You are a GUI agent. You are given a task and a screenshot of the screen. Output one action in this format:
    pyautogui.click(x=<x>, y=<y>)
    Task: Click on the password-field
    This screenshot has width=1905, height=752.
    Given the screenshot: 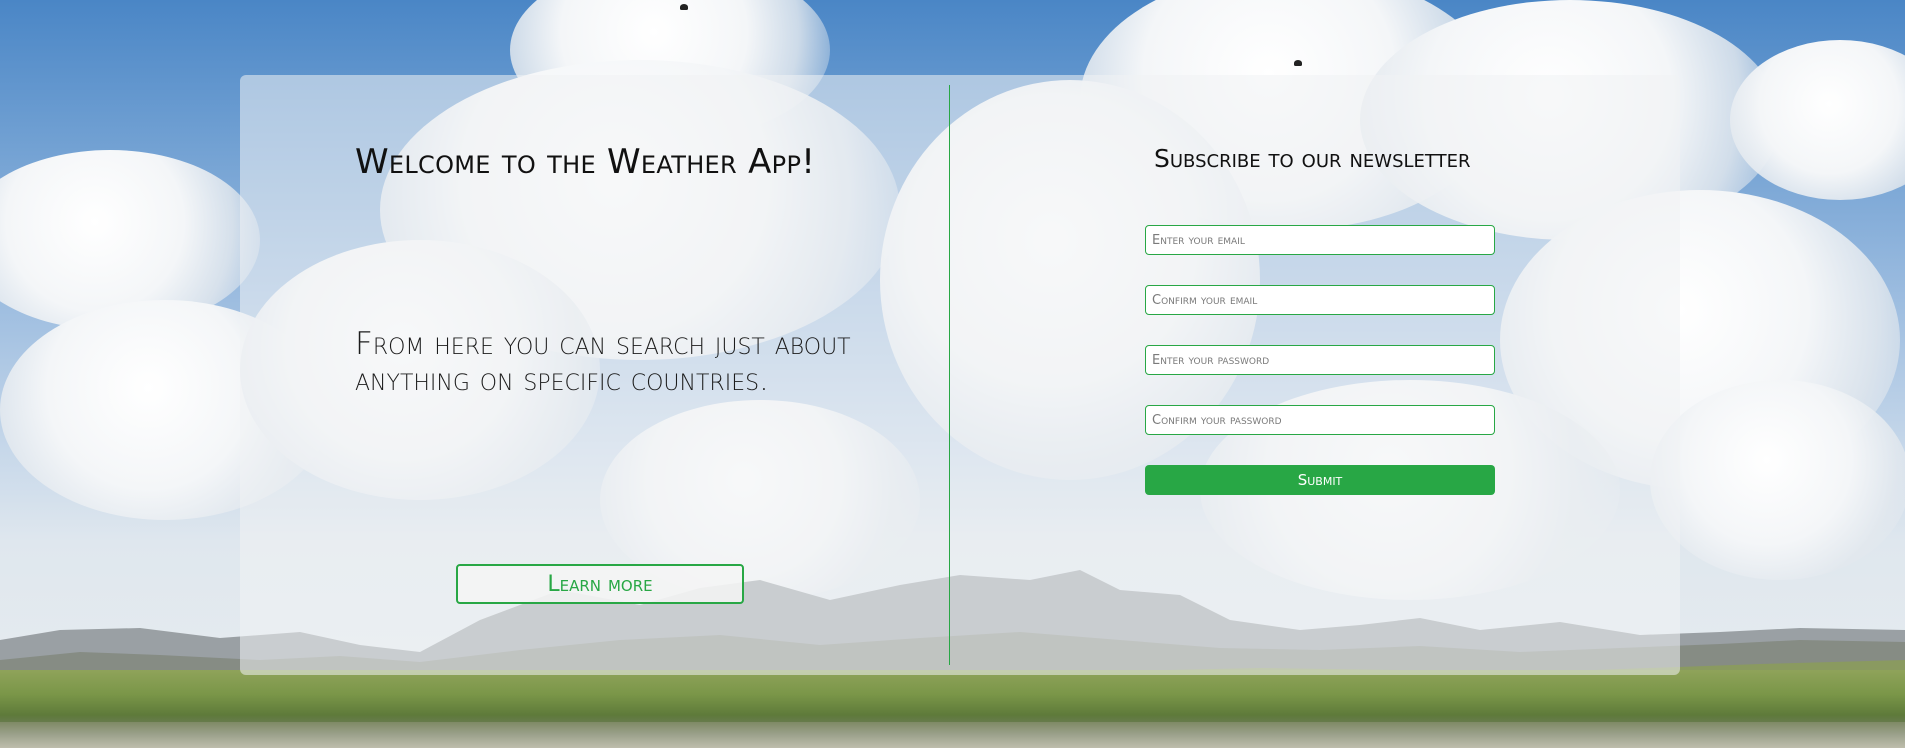 What is the action you would take?
    pyautogui.click(x=1320, y=360)
    